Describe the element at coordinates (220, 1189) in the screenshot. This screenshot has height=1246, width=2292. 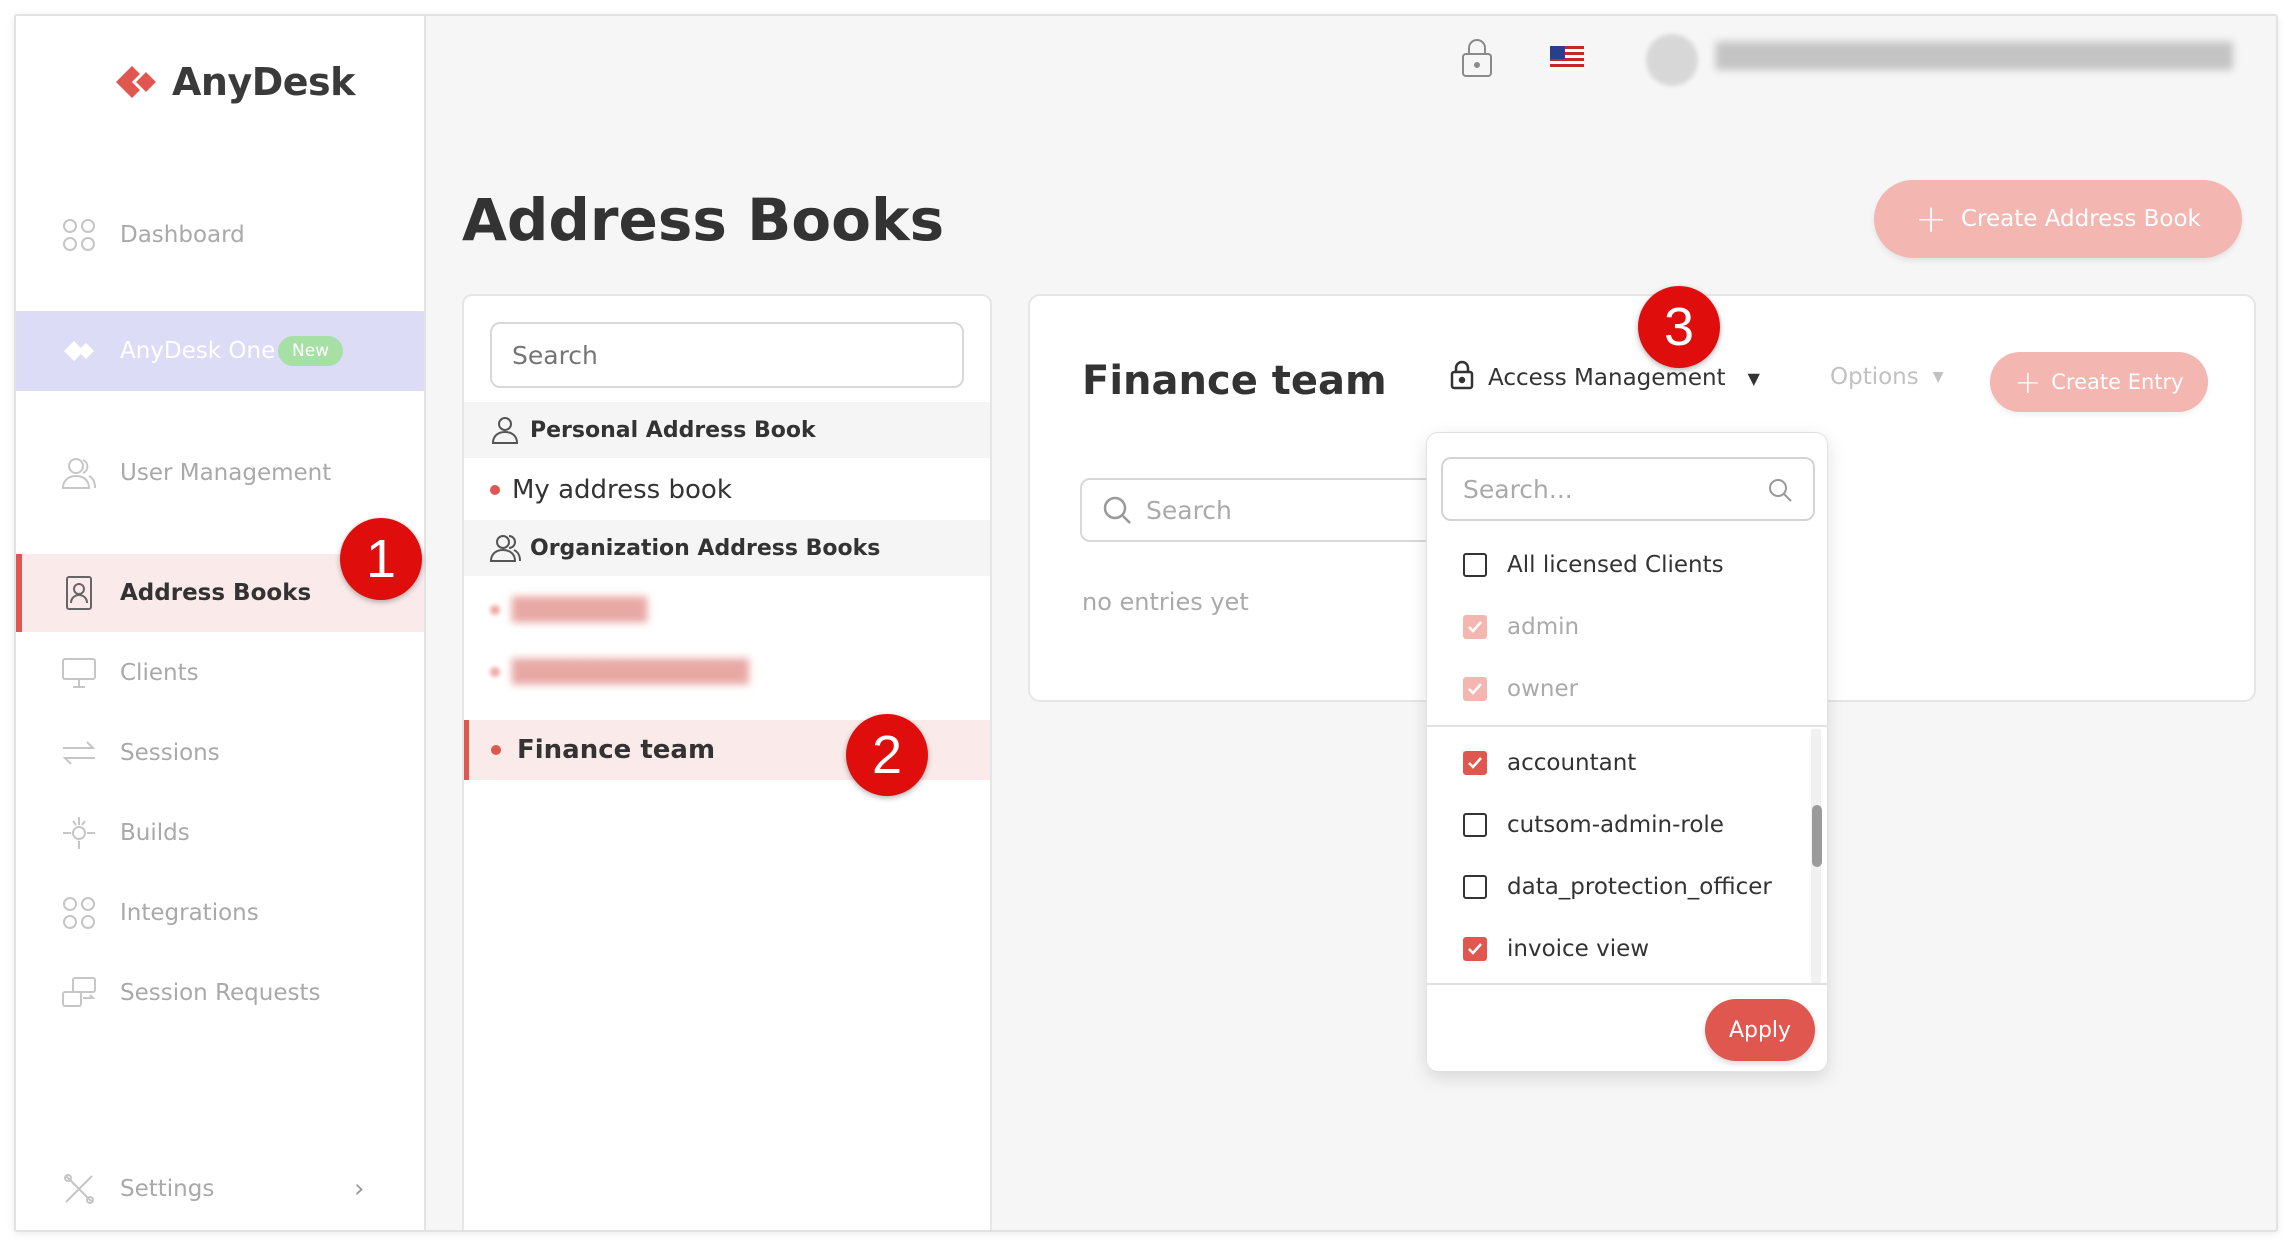
I see `sidebar-item-settings: Settings ›` at that location.